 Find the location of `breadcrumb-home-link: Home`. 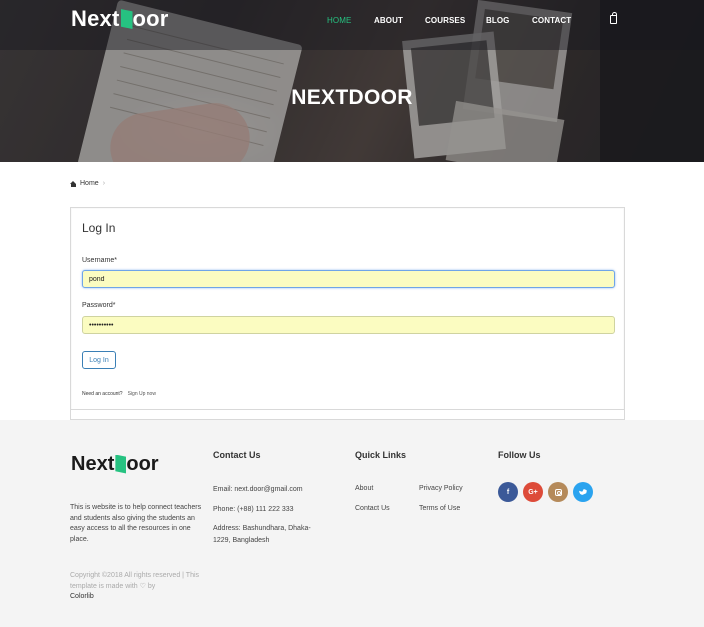

breadcrumb-home-link: Home is located at coordinates (89, 183).